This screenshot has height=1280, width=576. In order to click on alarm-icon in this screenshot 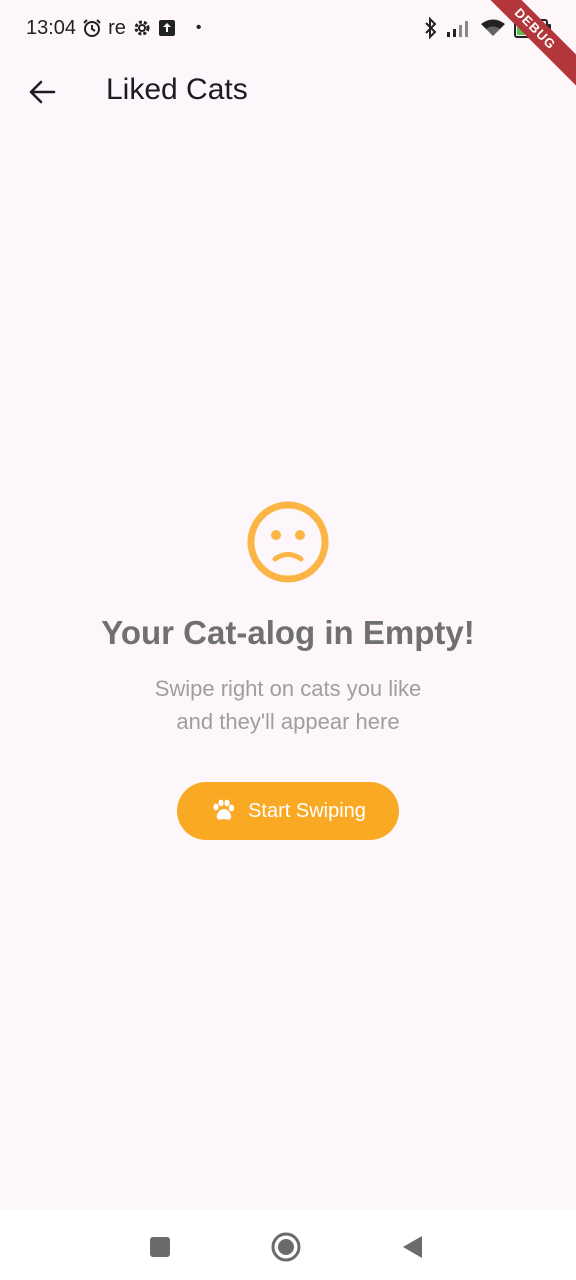, I will do `click(92, 28)`.